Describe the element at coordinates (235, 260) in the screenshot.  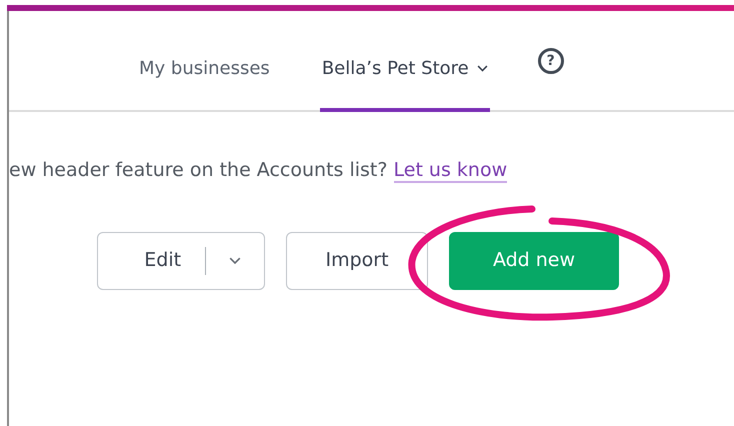
I see `caret-icon` at that location.